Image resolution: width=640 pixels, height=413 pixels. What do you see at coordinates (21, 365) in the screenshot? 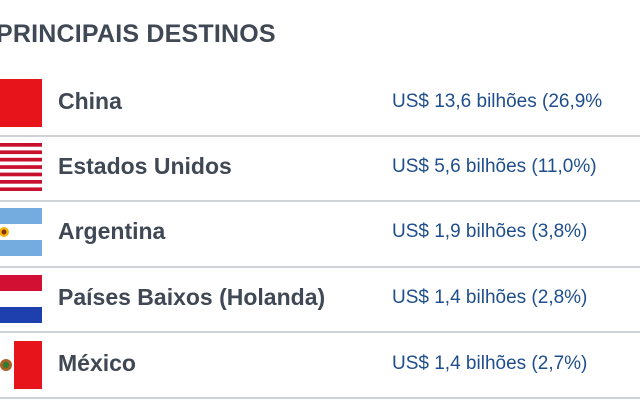
I see `mexico-flag-icon` at bounding box center [21, 365].